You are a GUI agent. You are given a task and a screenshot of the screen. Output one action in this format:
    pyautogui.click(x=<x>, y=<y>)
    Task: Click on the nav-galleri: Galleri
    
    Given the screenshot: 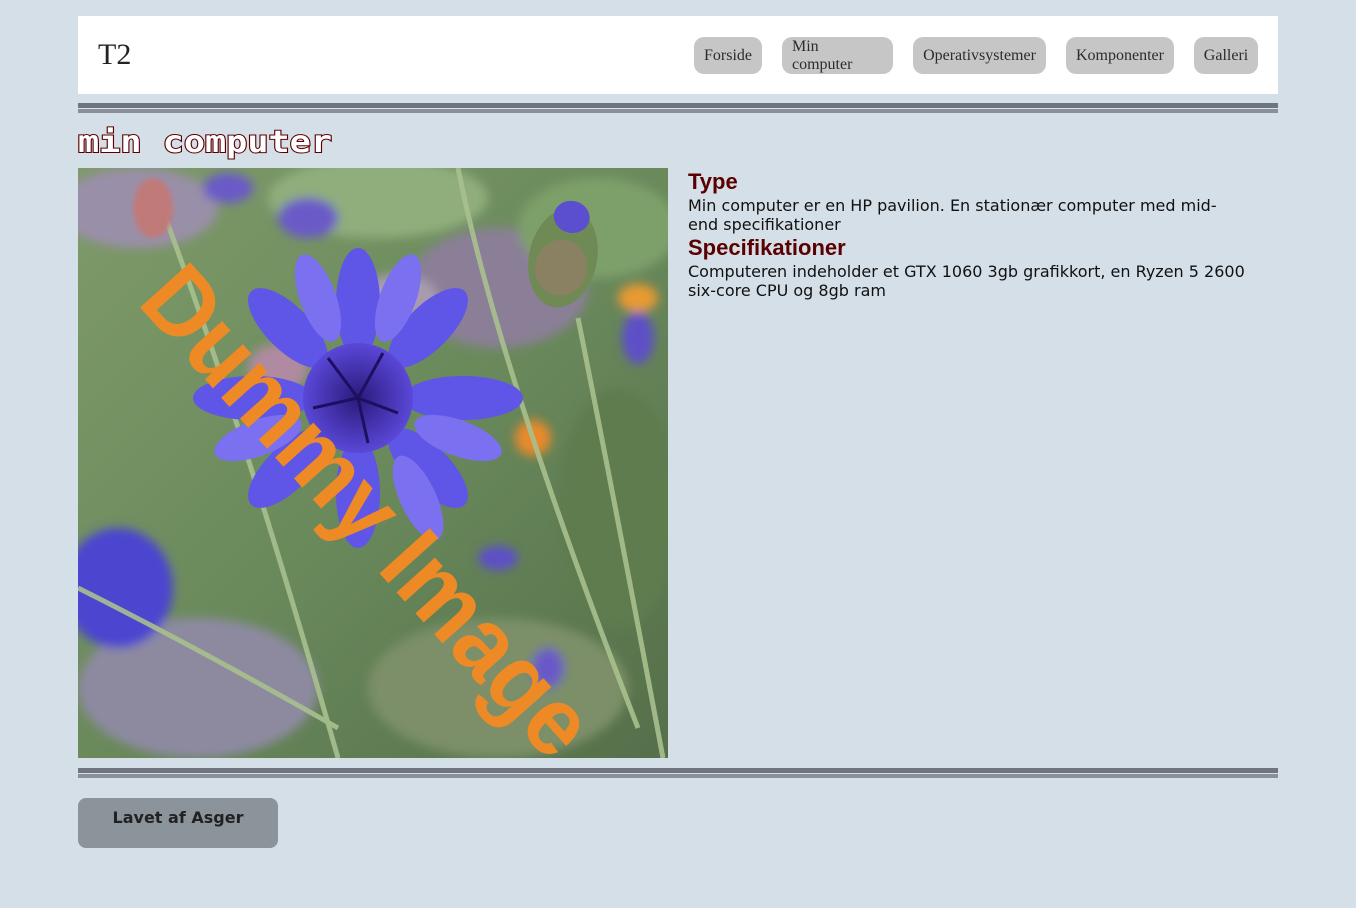 What is the action you would take?
    pyautogui.click(x=1226, y=55)
    